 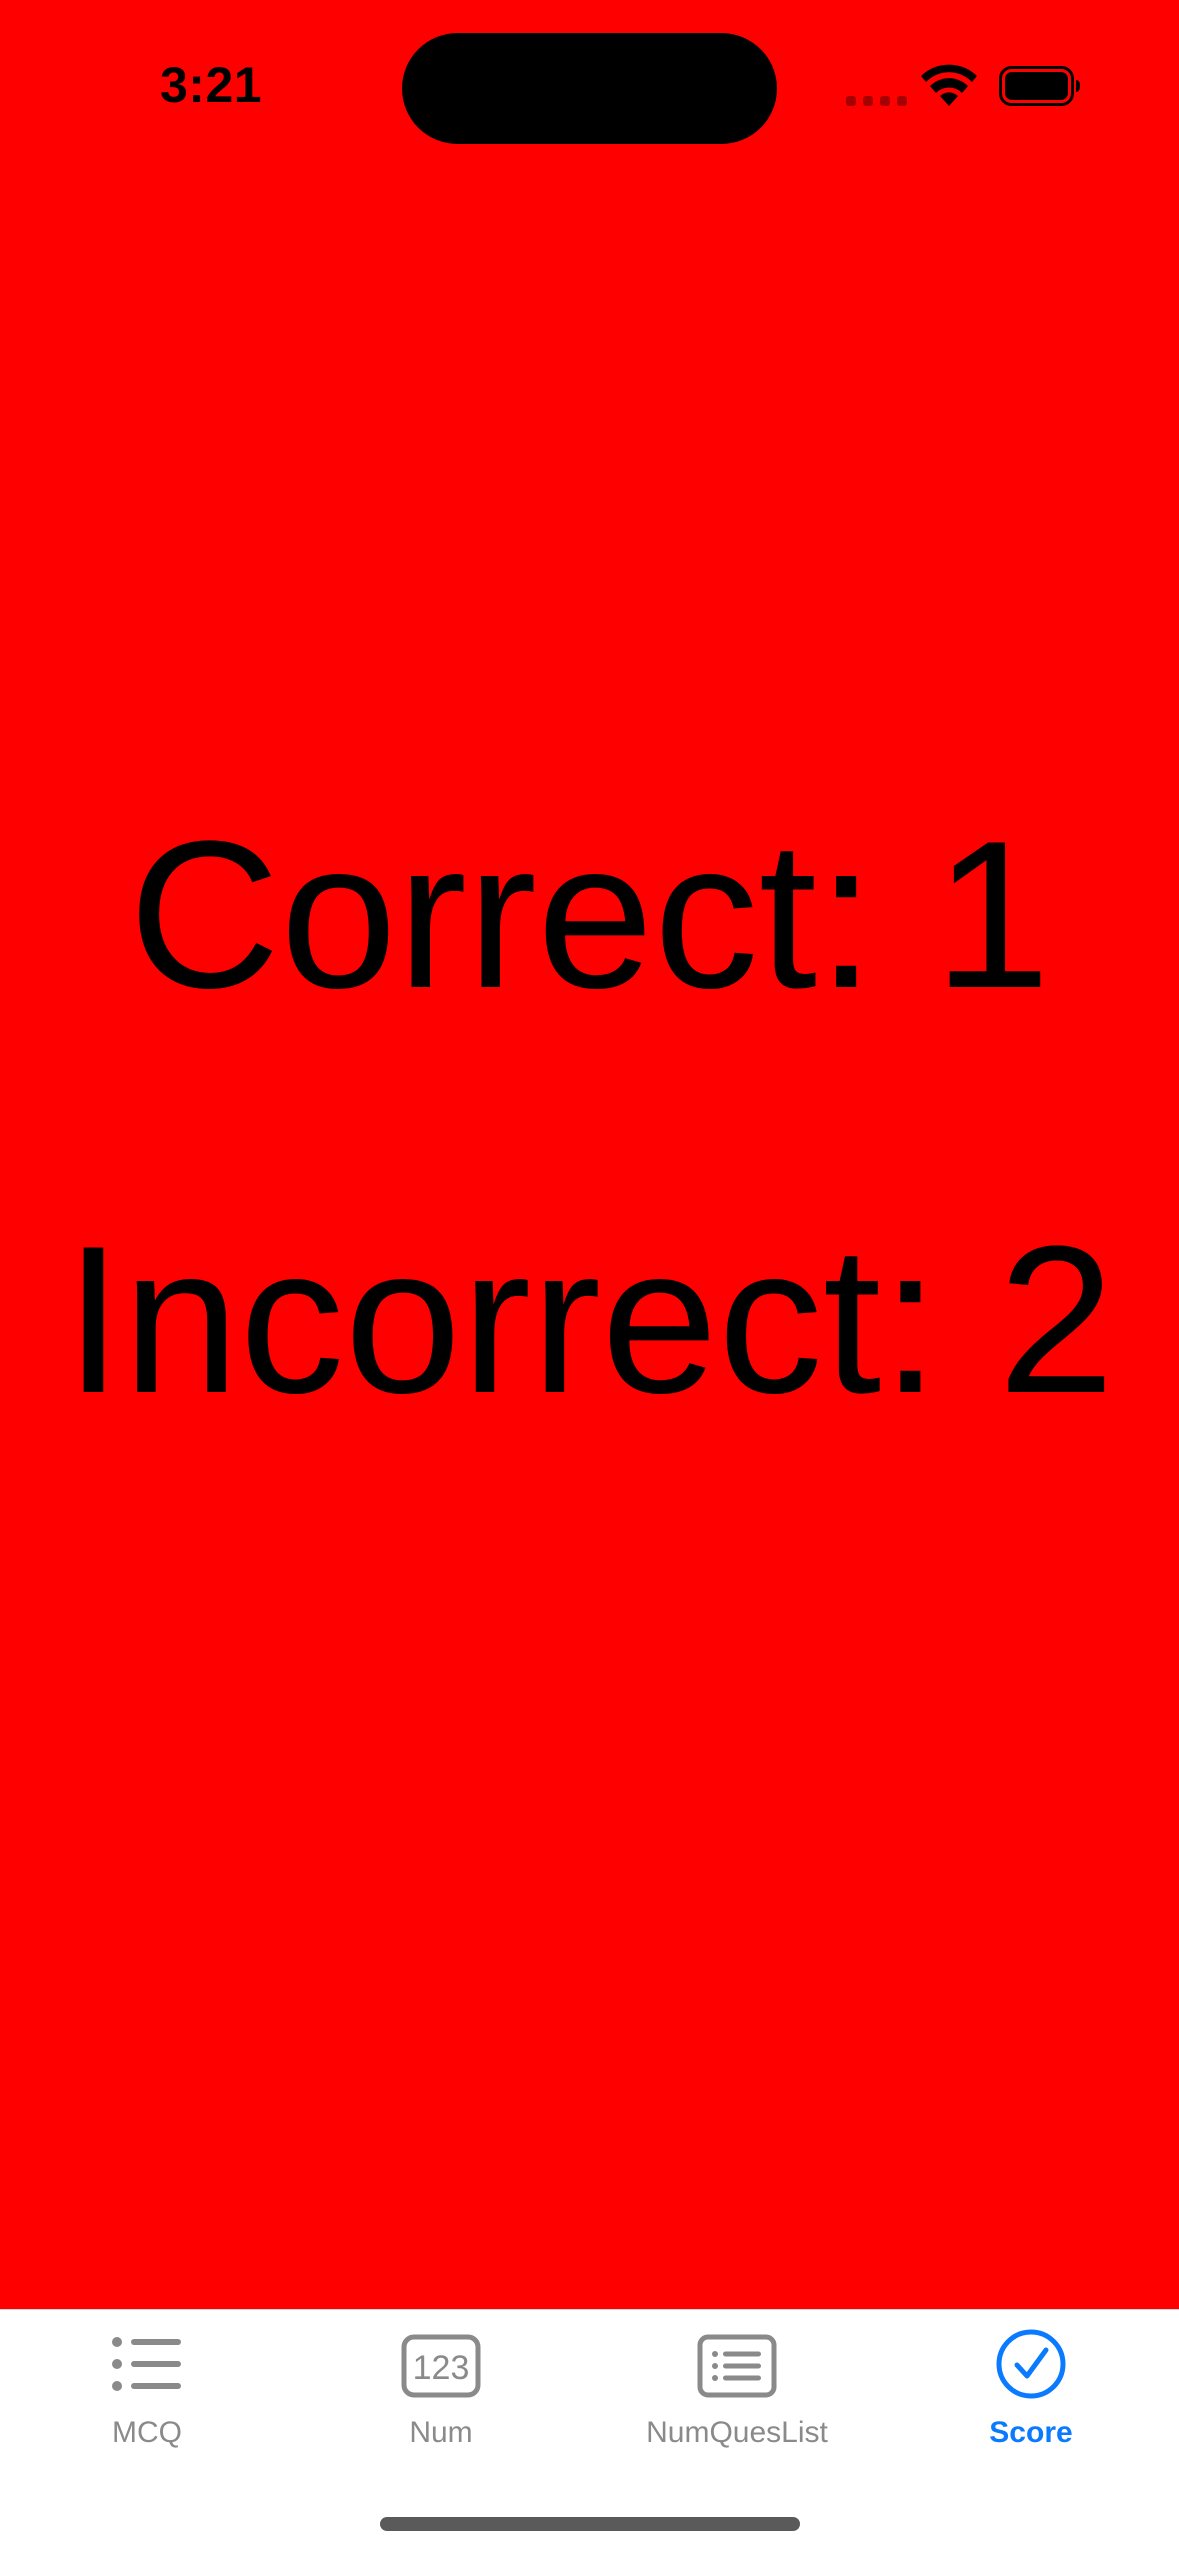 What do you see at coordinates (146, 2364) in the screenshot?
I see `list-bullet-icon` at bounding box center [146, 2364].